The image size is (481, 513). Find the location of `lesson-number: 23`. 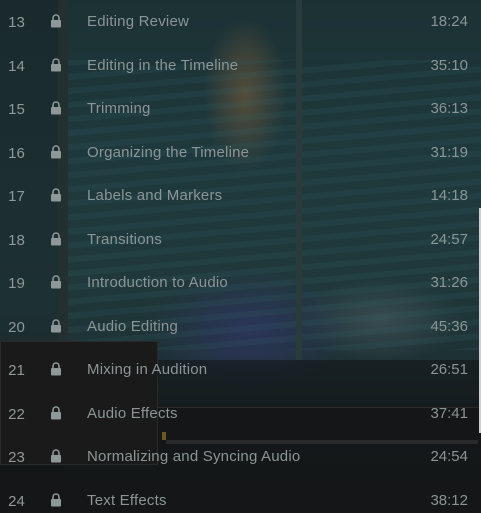

lesson-number: 23 is located at coordinates (16, 457).